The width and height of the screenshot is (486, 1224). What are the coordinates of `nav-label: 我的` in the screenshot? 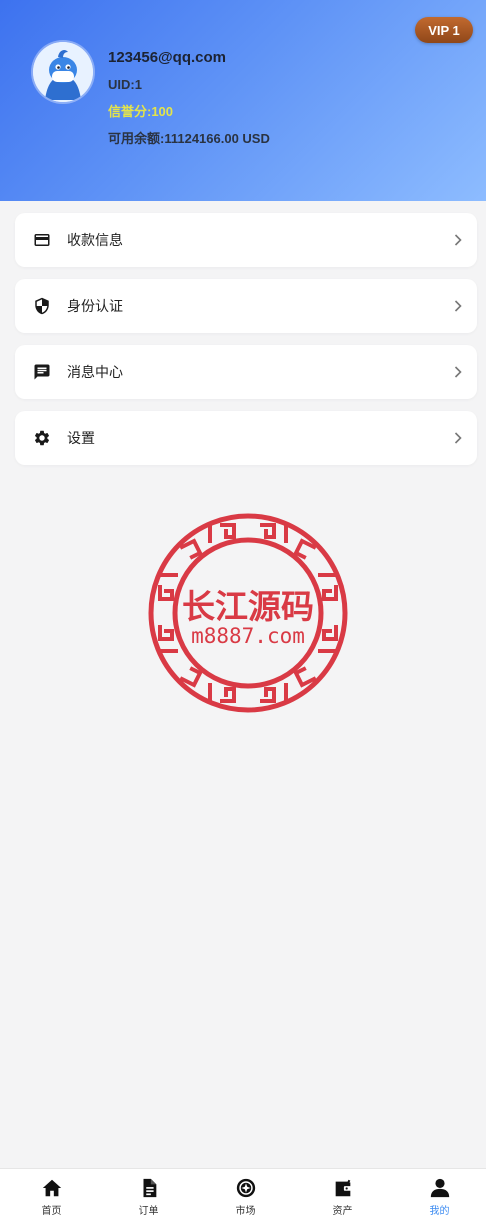 It's located at (439, 1211).